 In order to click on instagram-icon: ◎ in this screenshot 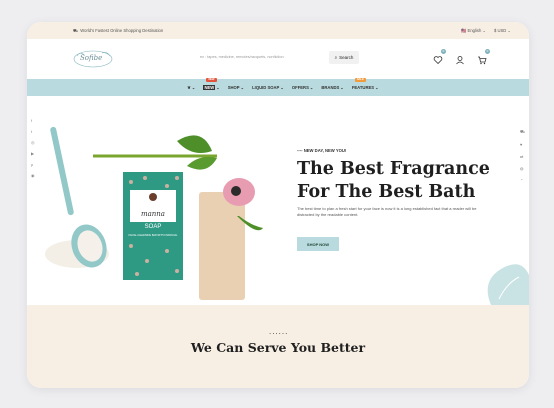, I will do `click(33, 142)`.